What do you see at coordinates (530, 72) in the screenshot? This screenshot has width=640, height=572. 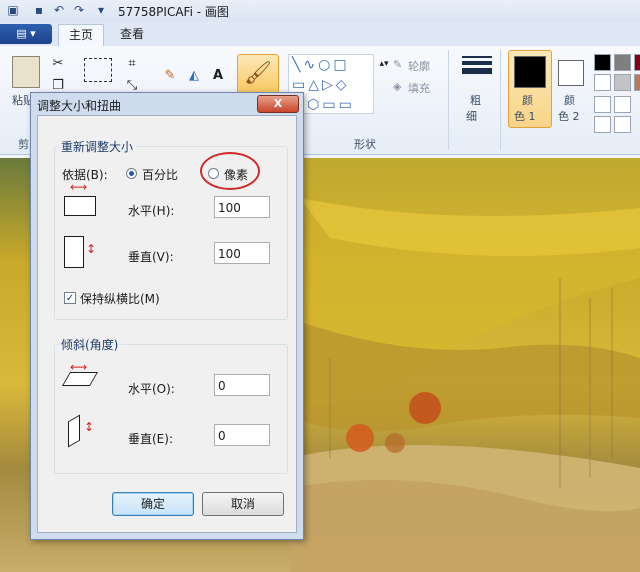 I see `color1-swatch` at bounding box center [530, 72].